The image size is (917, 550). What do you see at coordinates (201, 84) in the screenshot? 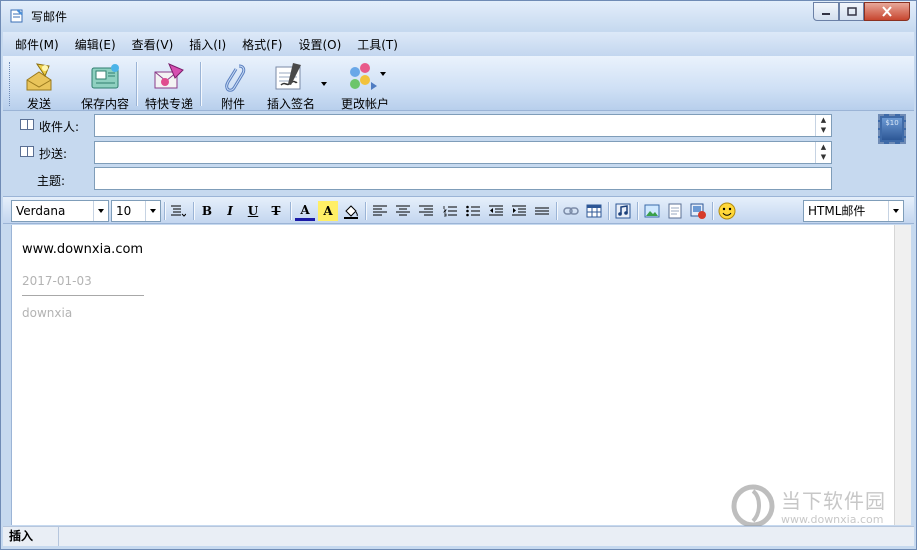
I see `toolbar-separator` at bounding box center [201, 84].